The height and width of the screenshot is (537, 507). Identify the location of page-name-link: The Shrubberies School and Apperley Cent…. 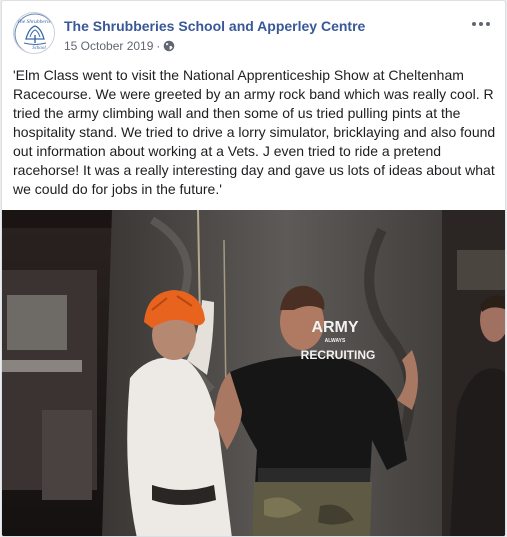
(214, 26).